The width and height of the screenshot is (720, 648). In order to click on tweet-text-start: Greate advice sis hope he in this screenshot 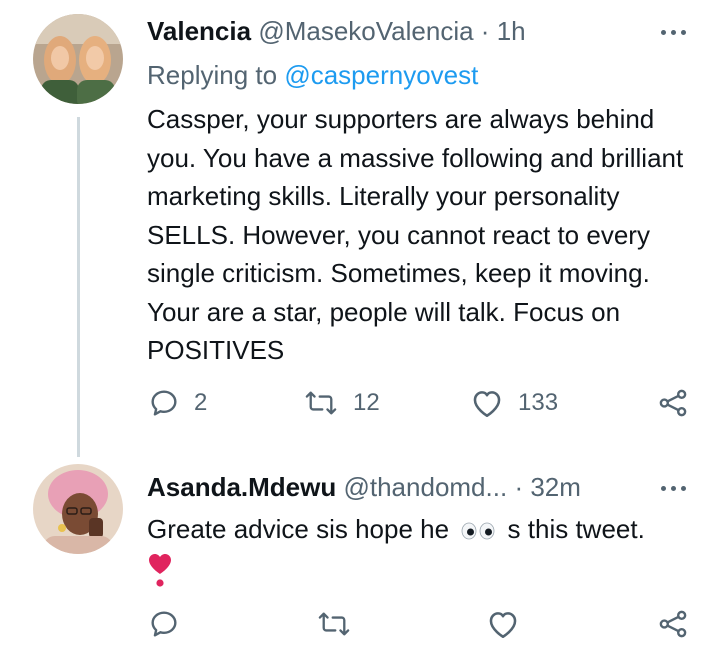, I will do `click(298, 529)`.